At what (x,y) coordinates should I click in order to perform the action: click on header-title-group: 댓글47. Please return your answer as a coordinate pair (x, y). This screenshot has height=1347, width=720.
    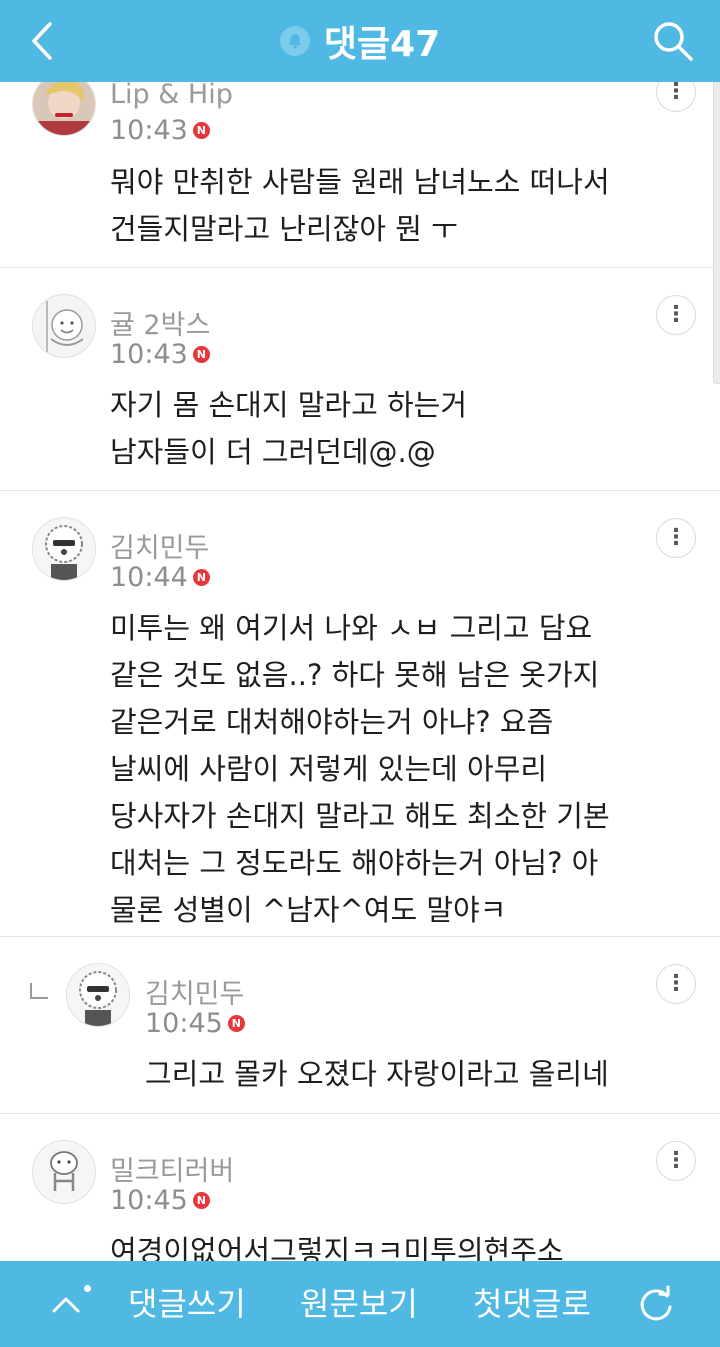
    Looking at the image, I should click on (360, 41).